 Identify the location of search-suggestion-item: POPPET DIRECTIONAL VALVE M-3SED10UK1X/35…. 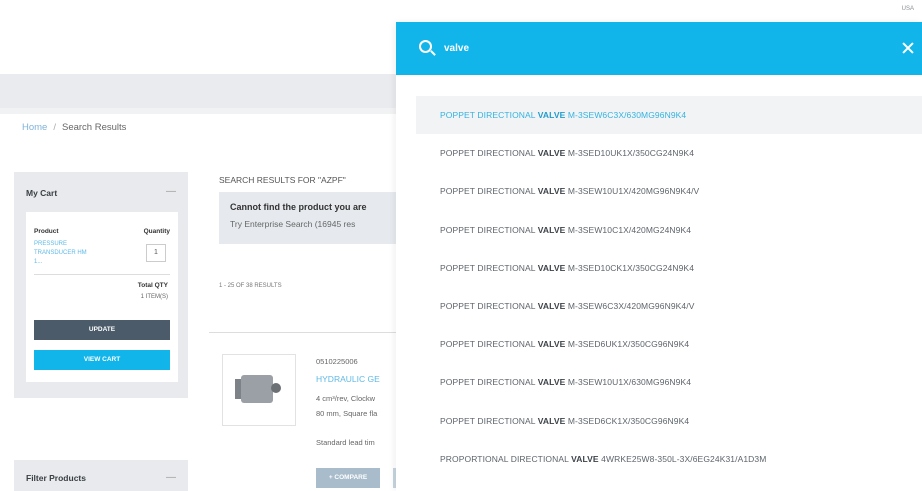
(669, 153).